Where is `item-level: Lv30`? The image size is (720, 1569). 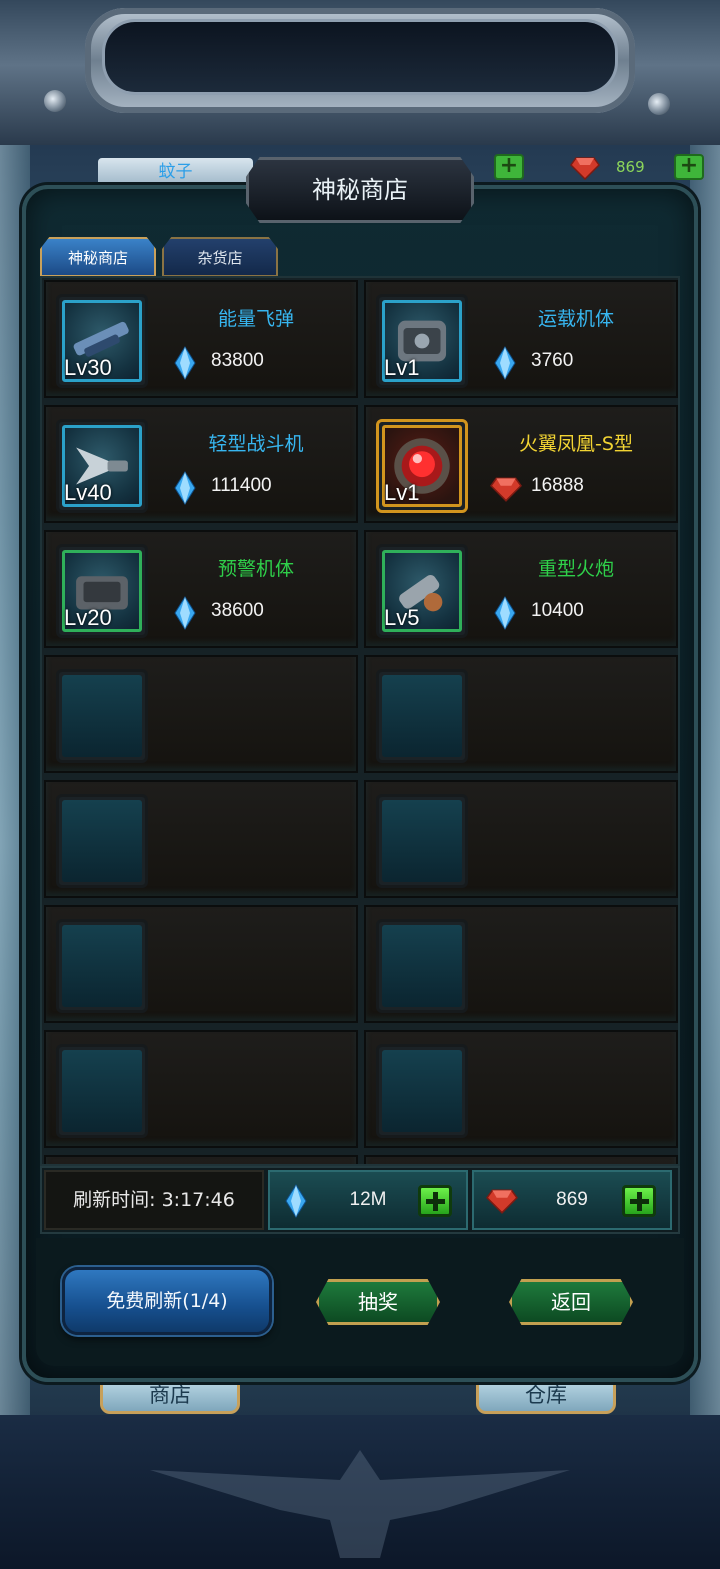 item-level: Lv30 is located at coordinates (88, 367).